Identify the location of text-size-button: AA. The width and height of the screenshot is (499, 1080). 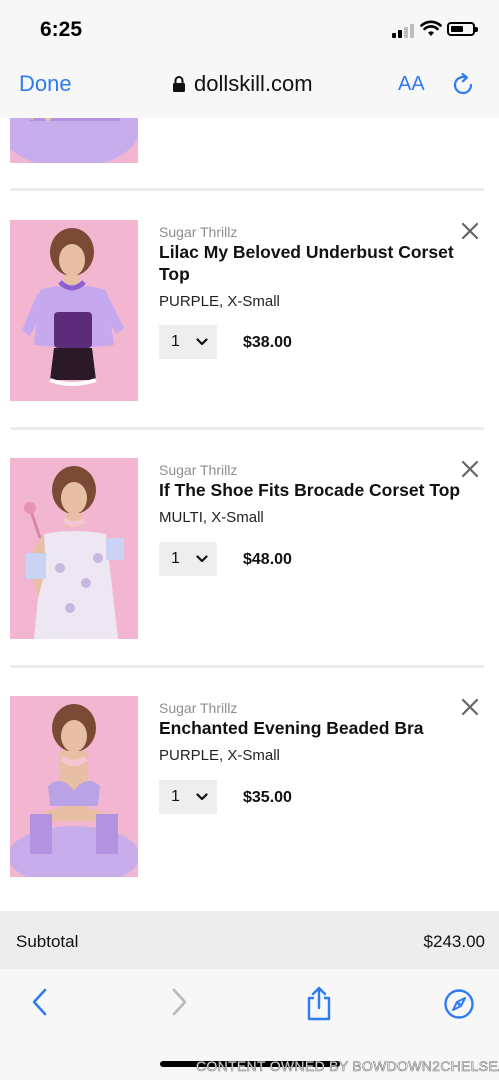
(411, 84).